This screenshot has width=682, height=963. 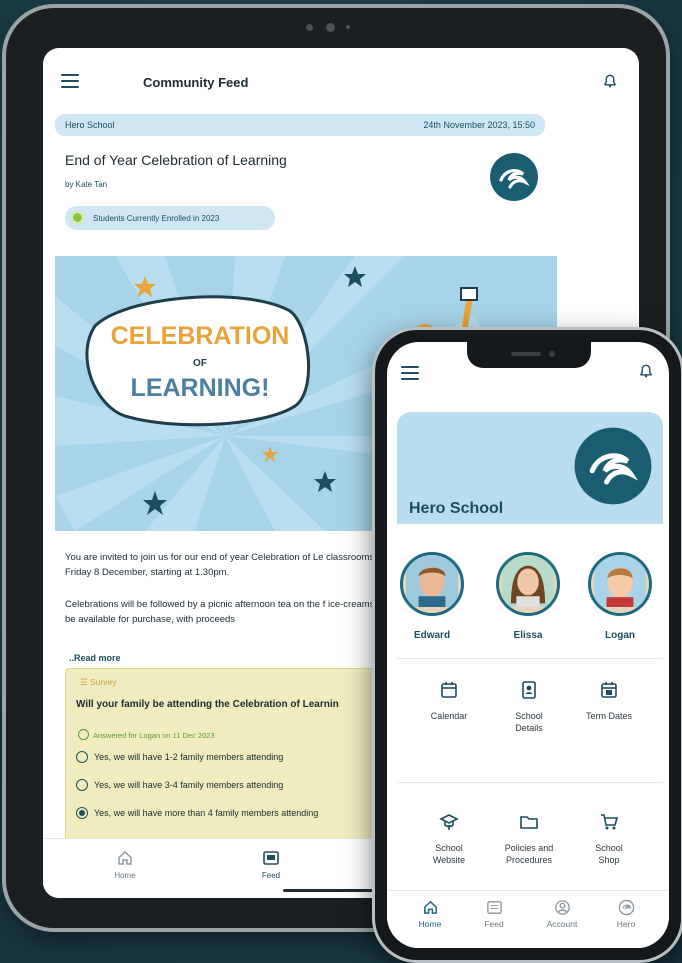 What do you see at coordinates (609, 839) in the screenshot?
I see `tile-school-shop: School Shop` at bounding box center [609, 839].